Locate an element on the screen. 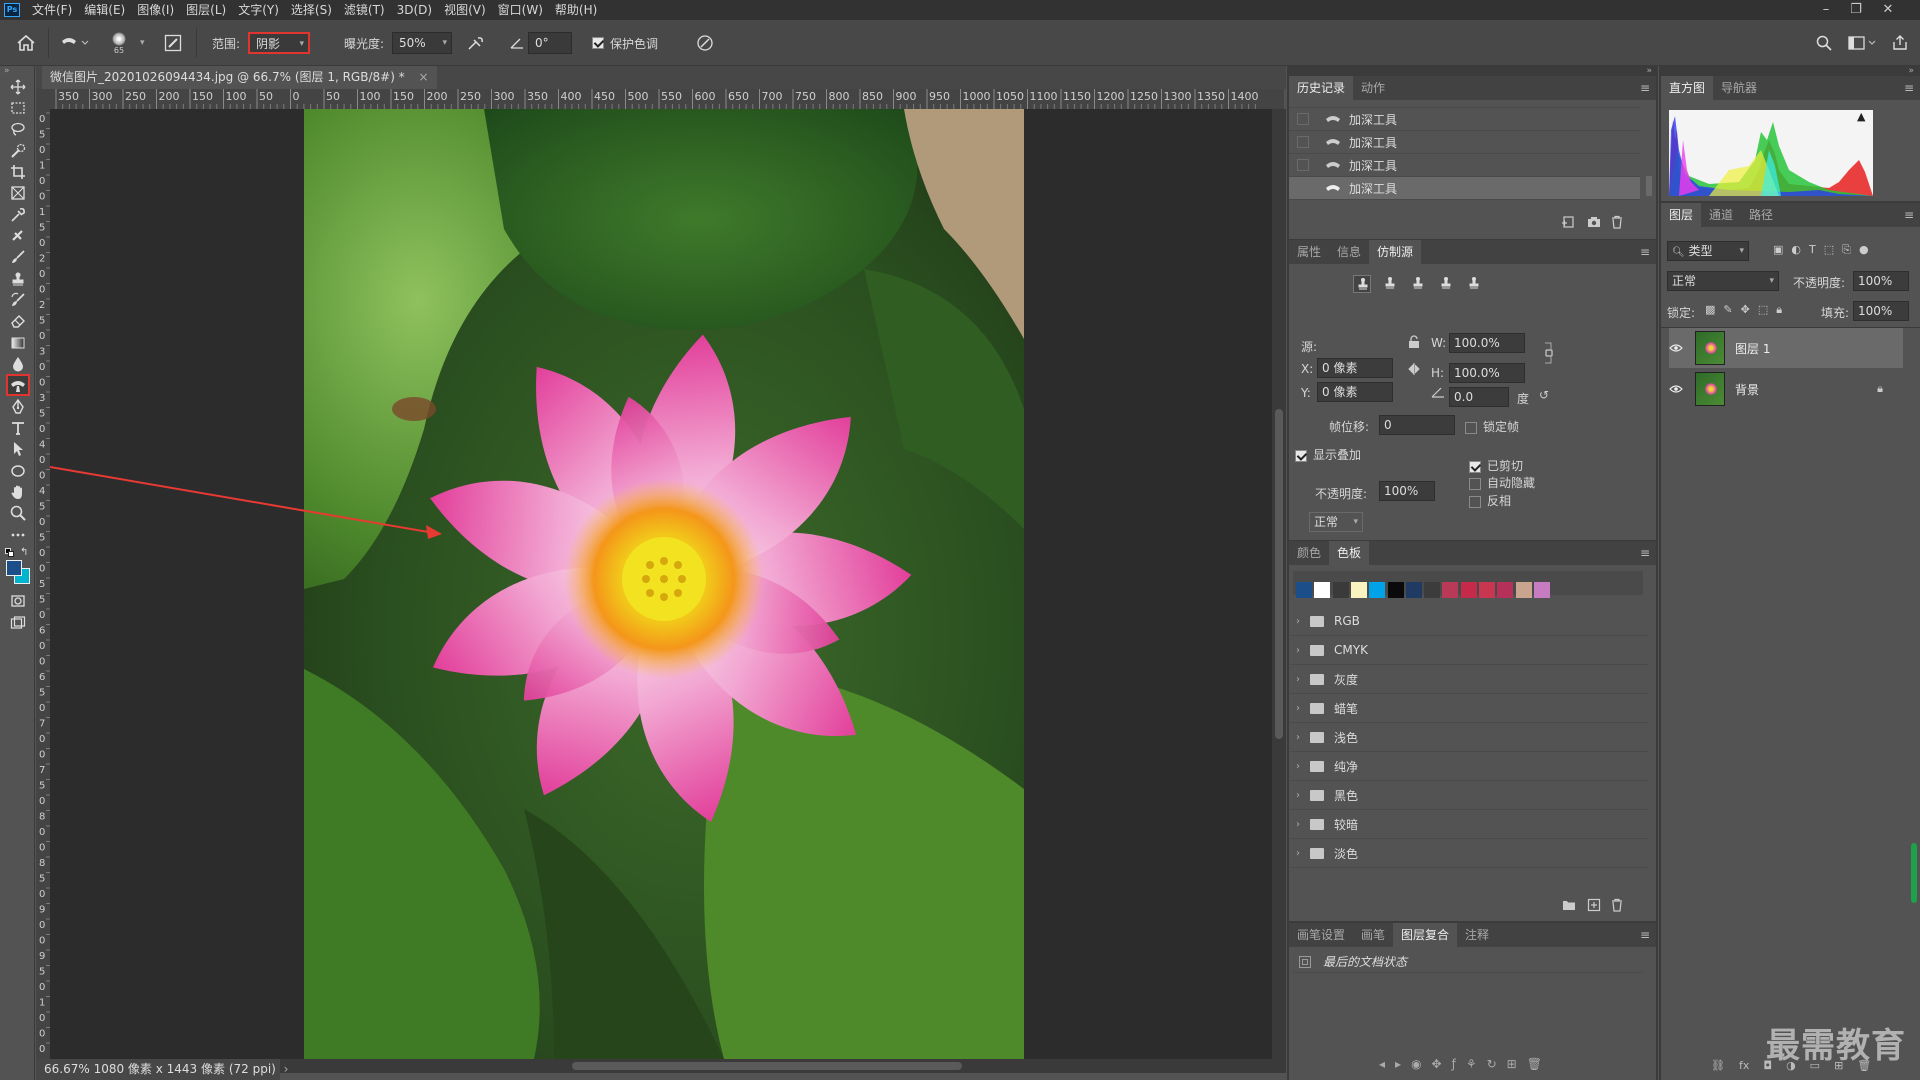 Image resolution: width=1920 pixels, height=1080 pixels. lock-all-icon: 🔒︎ is located at coordinates (1779, 310).